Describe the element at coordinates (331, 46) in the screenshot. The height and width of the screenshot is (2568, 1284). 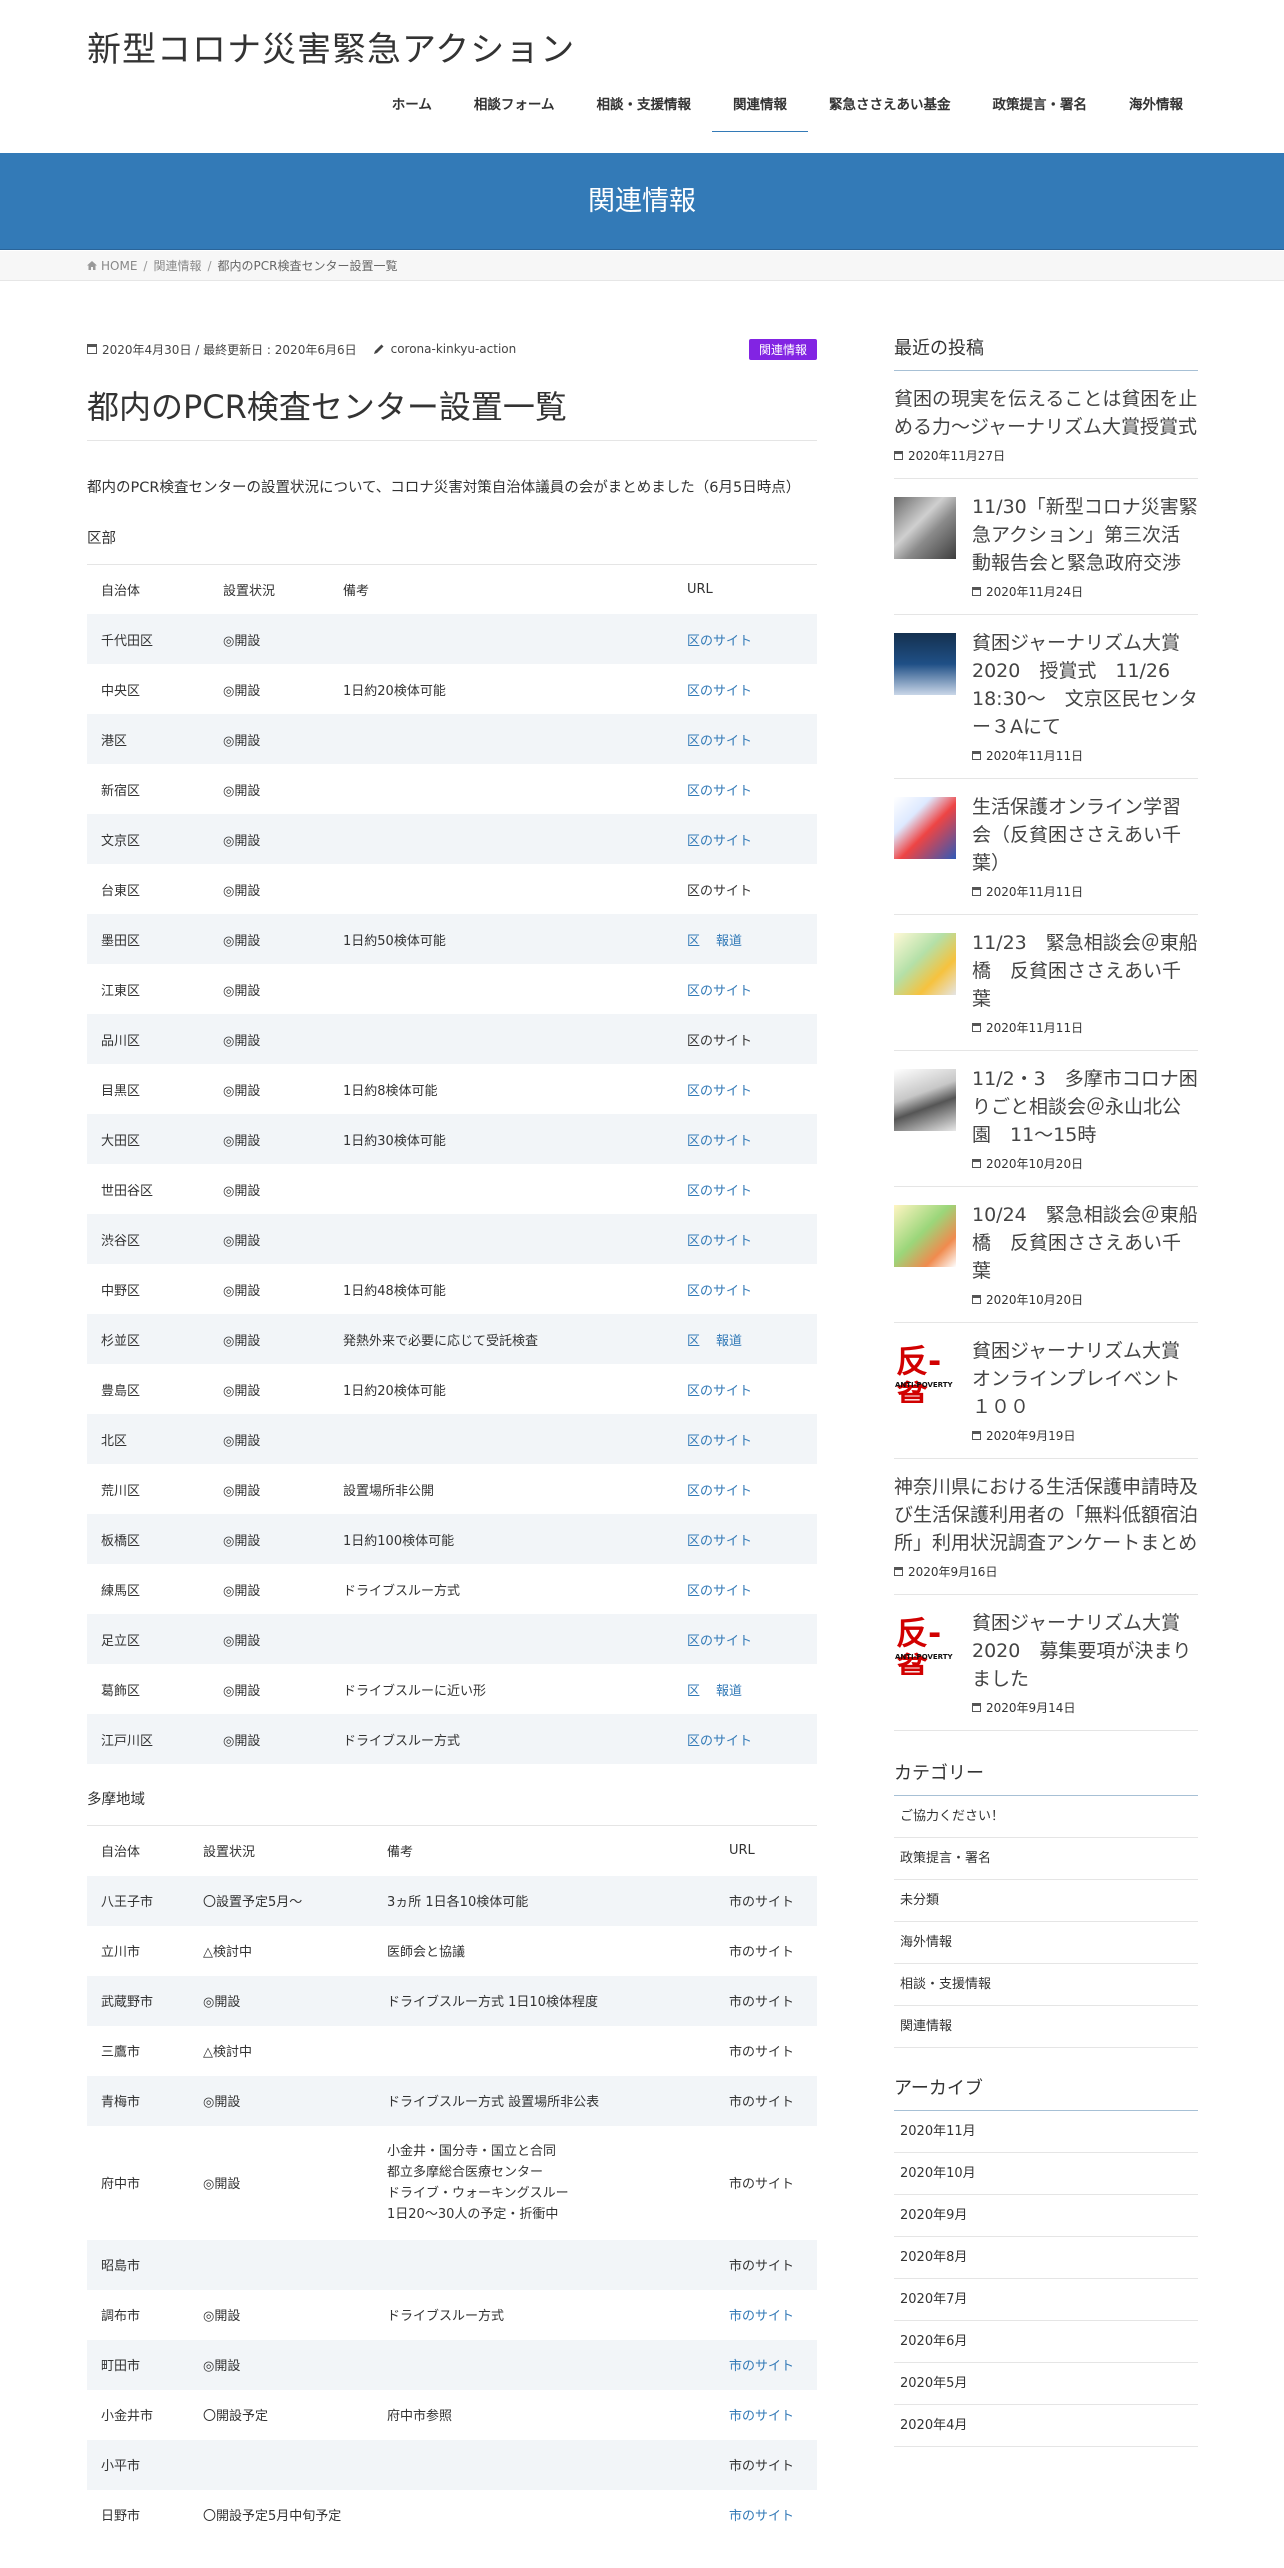
I see `site-title: 新型コロナ災害緊急アクション` at that location.